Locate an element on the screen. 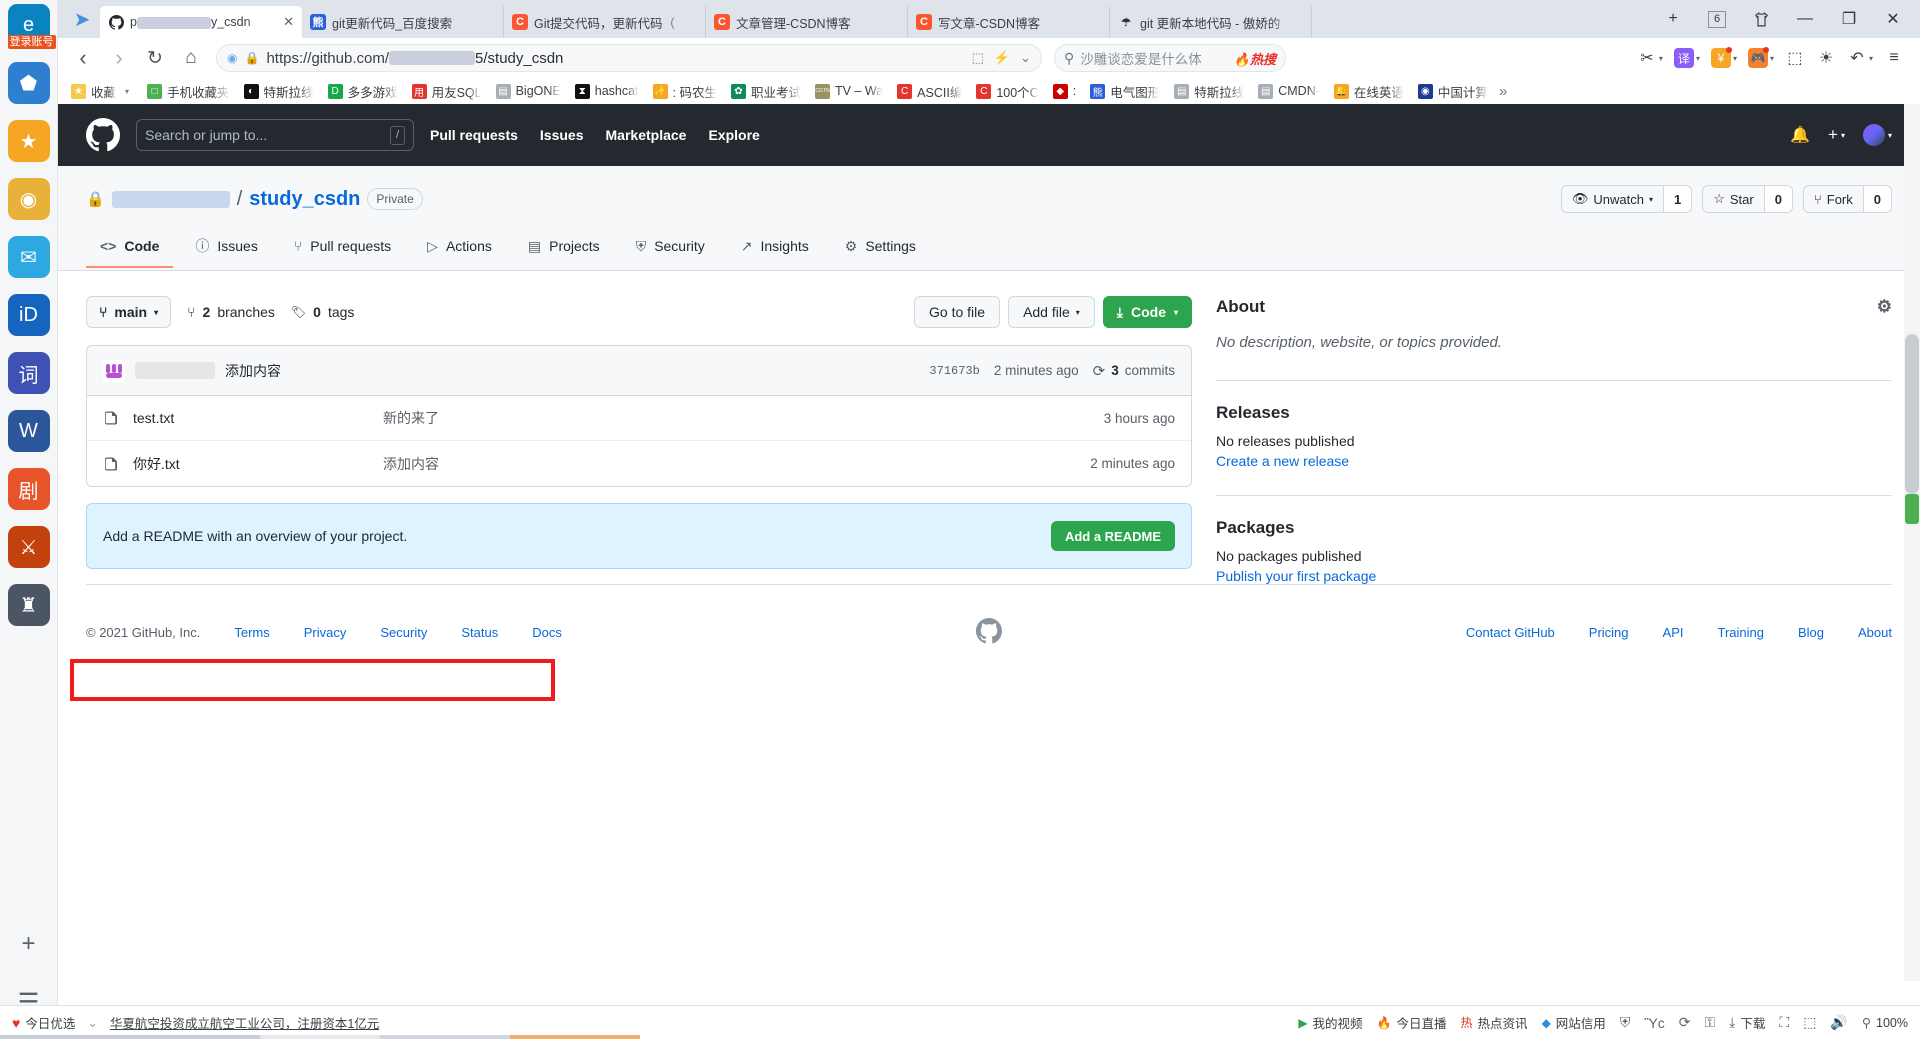 The width and height of the screenshot is (1920, 1039). qr-code-icon: ⬚ is located at coordinates (978, 58).